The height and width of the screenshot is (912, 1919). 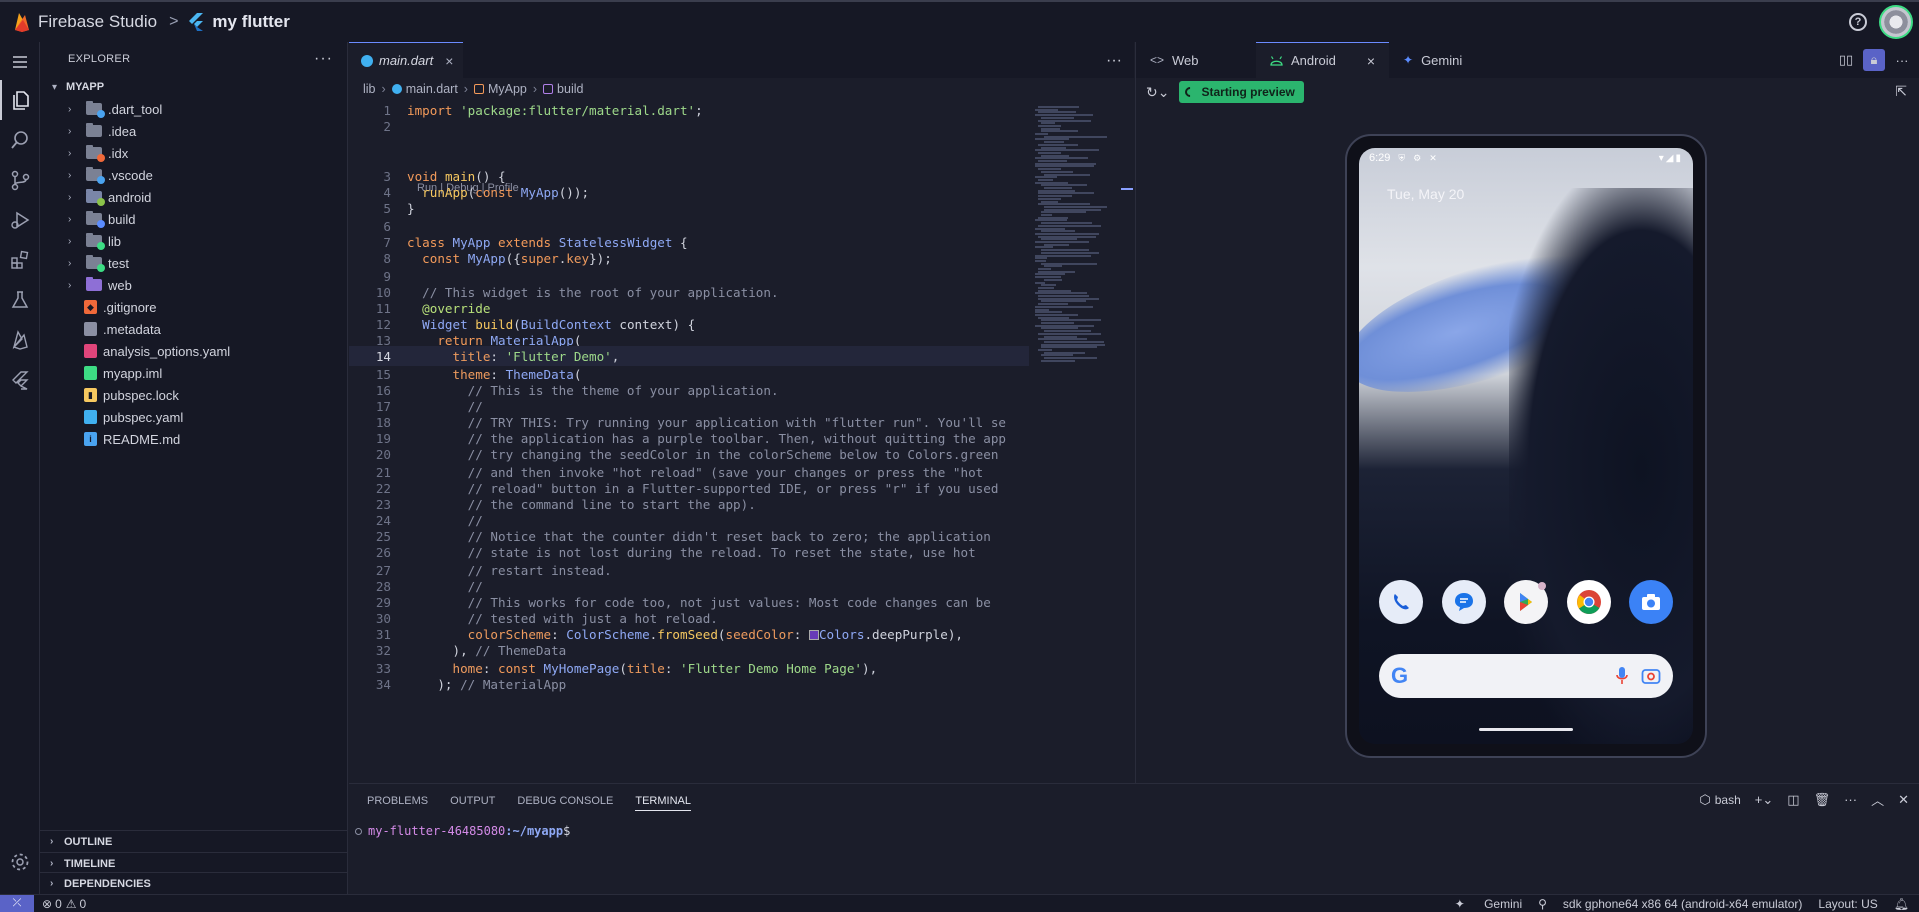 I want to click on file-item: ▮ pubspec.lock, so click(x=193, y=395).